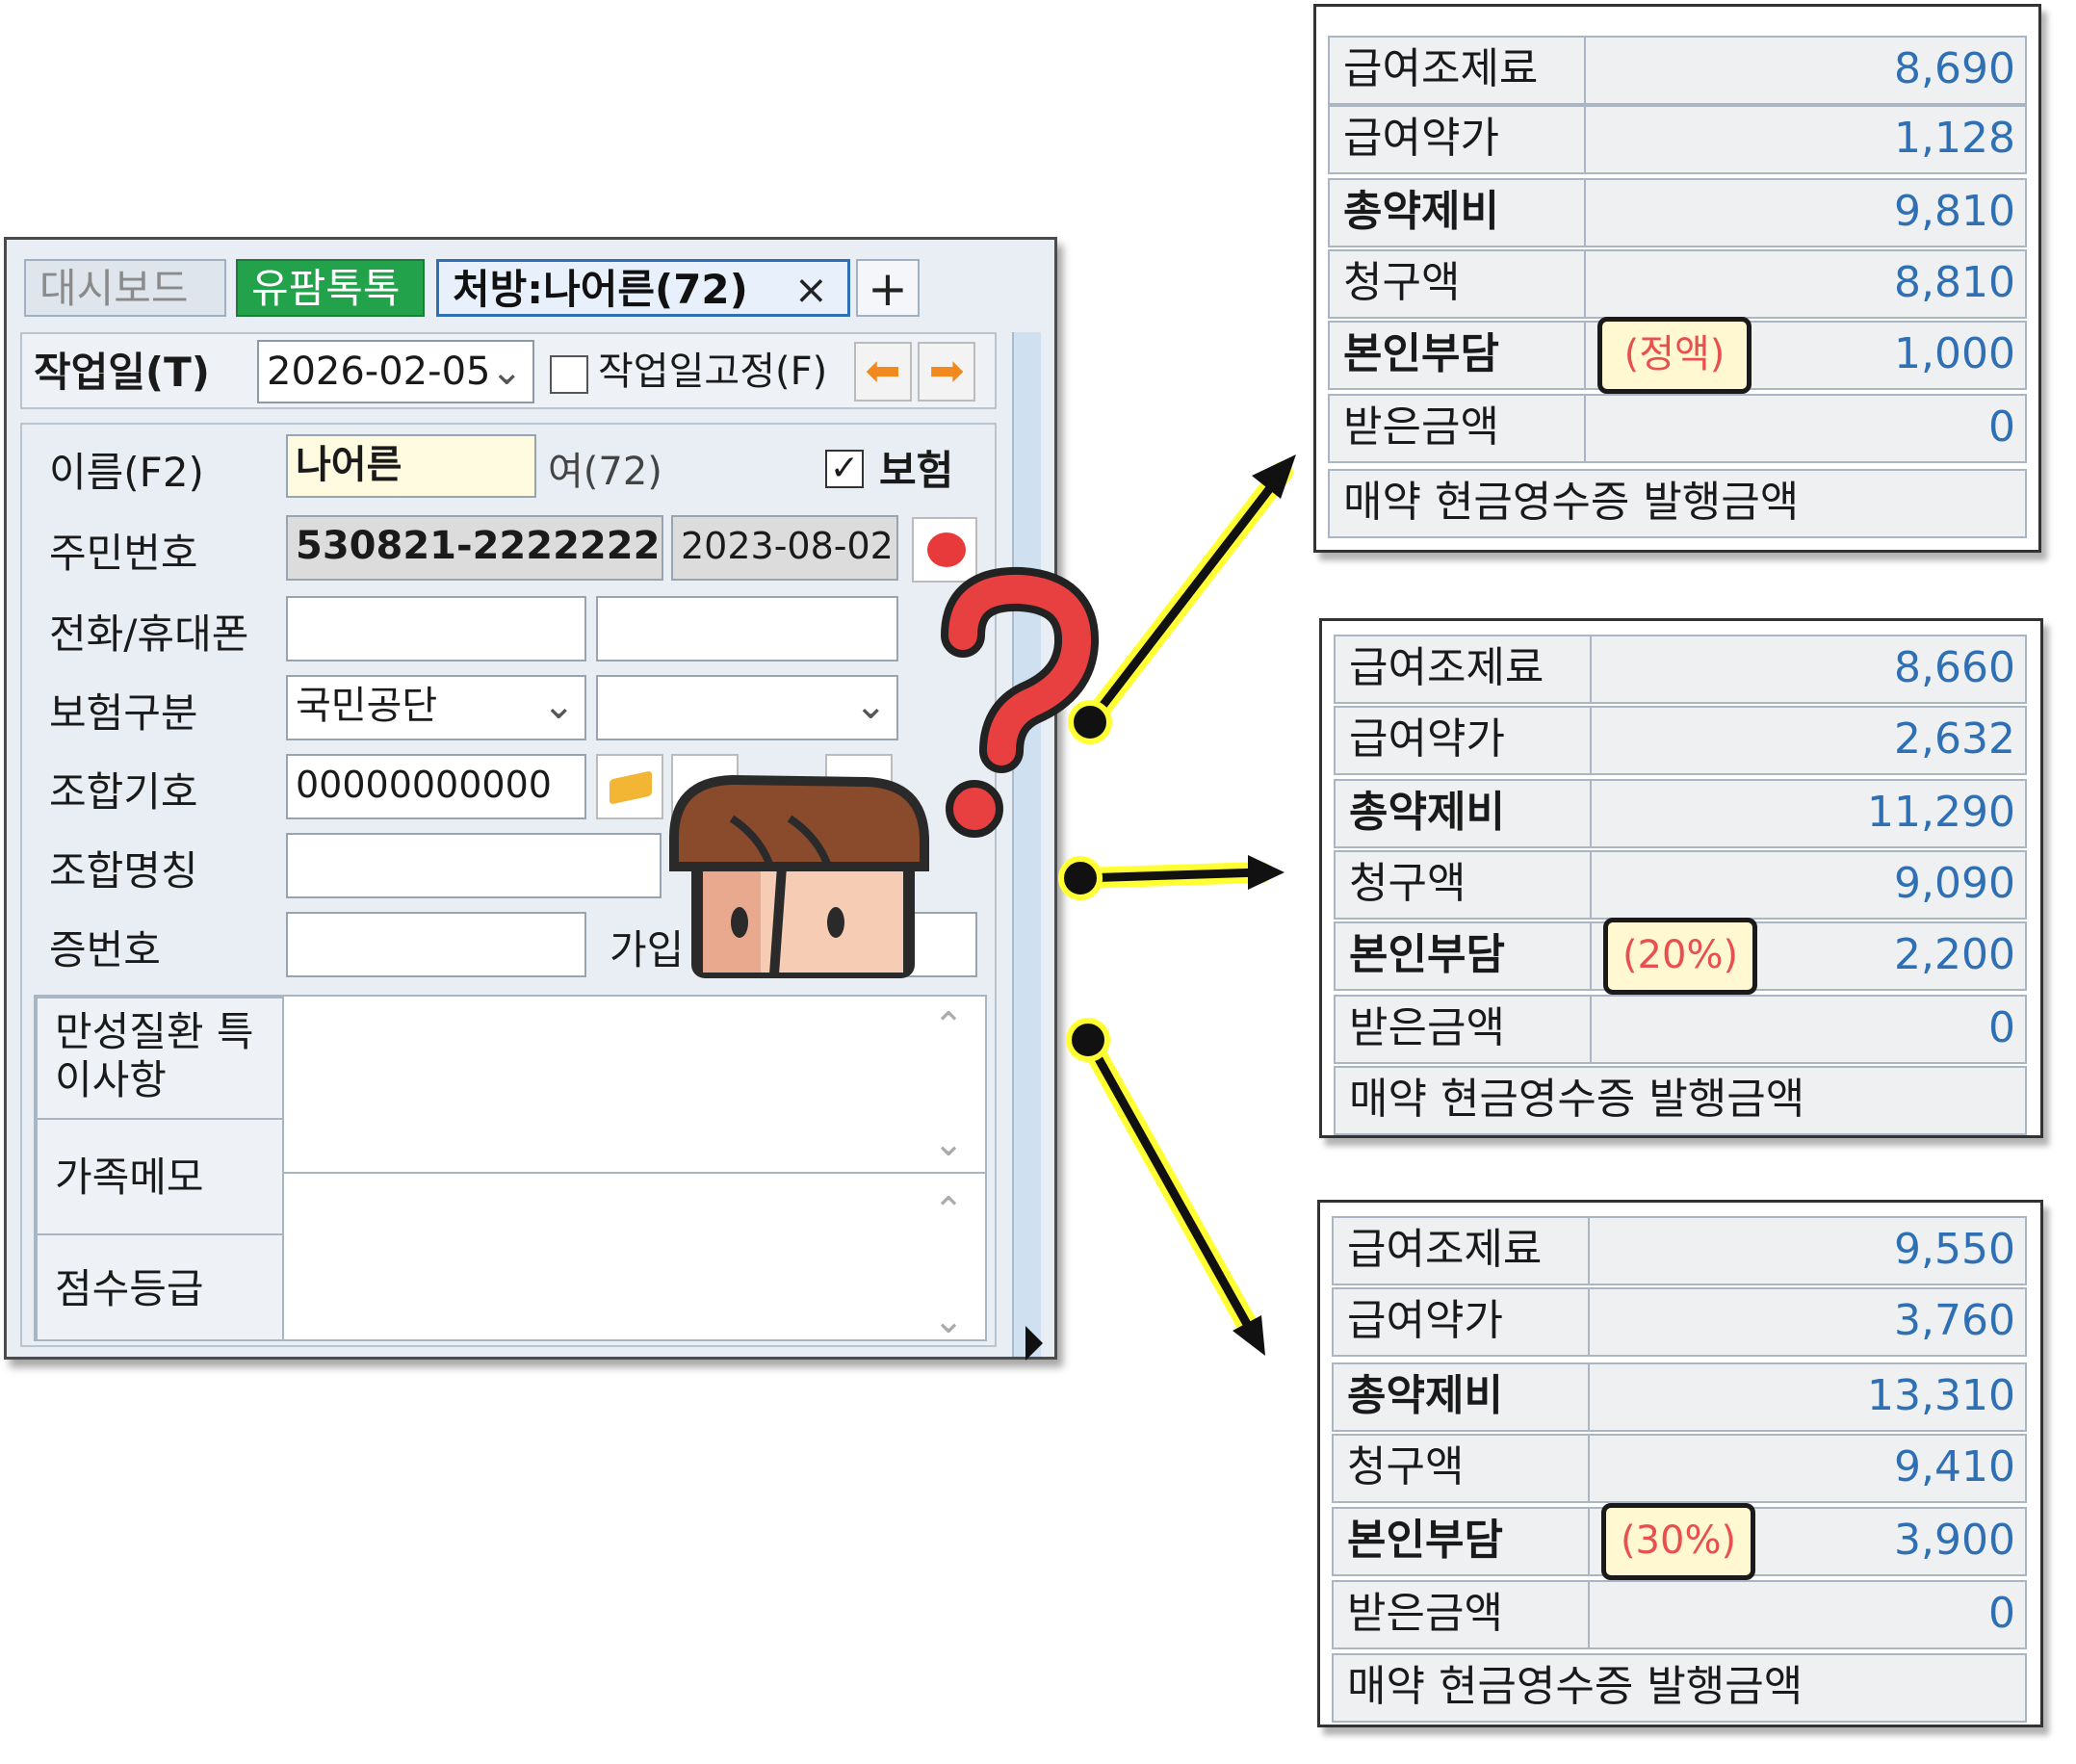  I want to click on row-value: 9,810, so click(1954, 211).